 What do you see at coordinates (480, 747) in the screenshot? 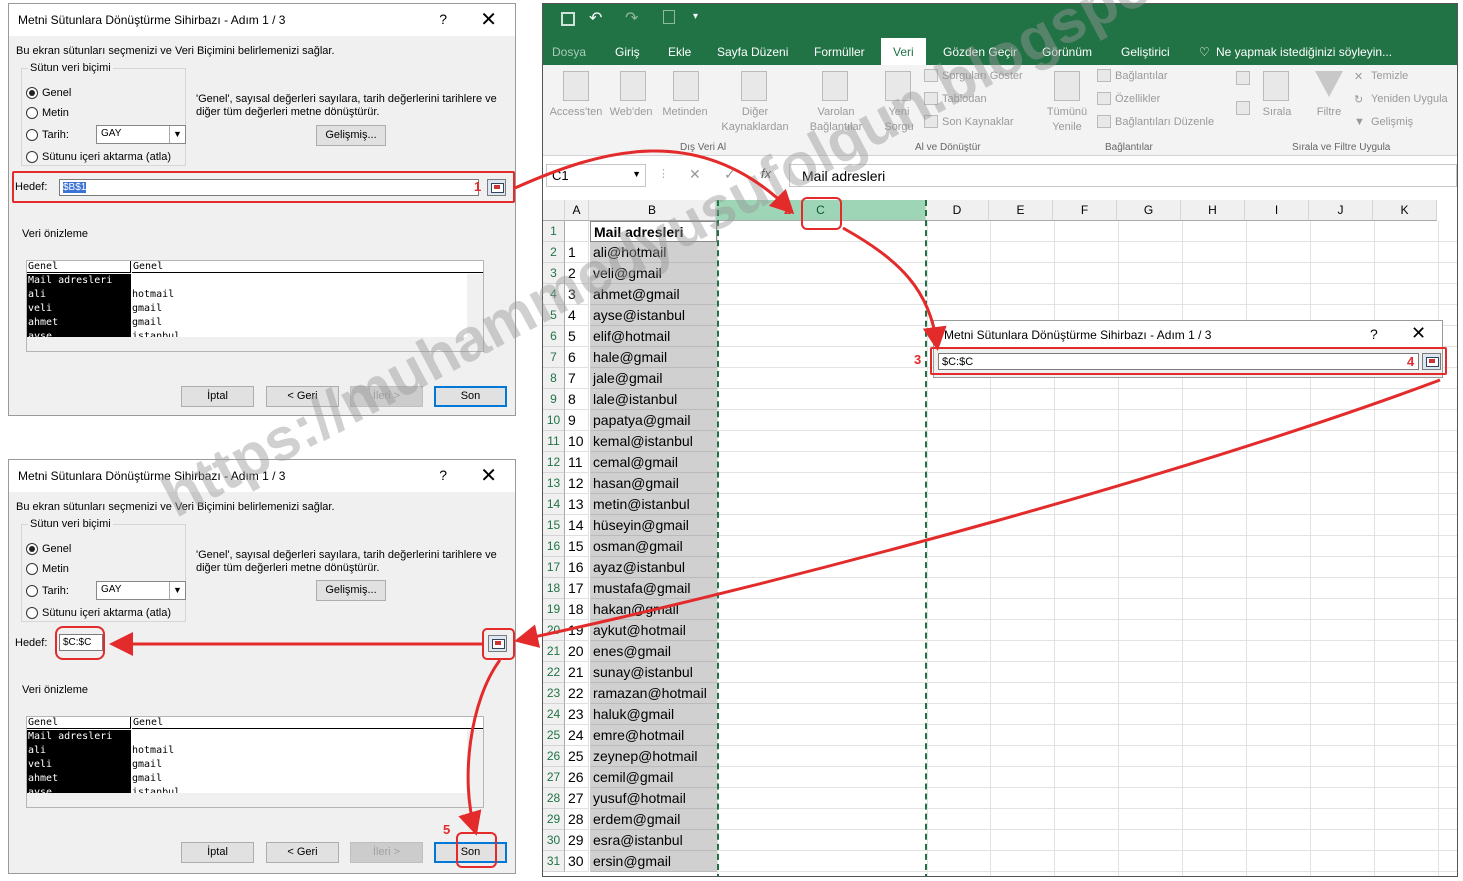
I see `arrow-to-finish` at bounding box center [480, 747].